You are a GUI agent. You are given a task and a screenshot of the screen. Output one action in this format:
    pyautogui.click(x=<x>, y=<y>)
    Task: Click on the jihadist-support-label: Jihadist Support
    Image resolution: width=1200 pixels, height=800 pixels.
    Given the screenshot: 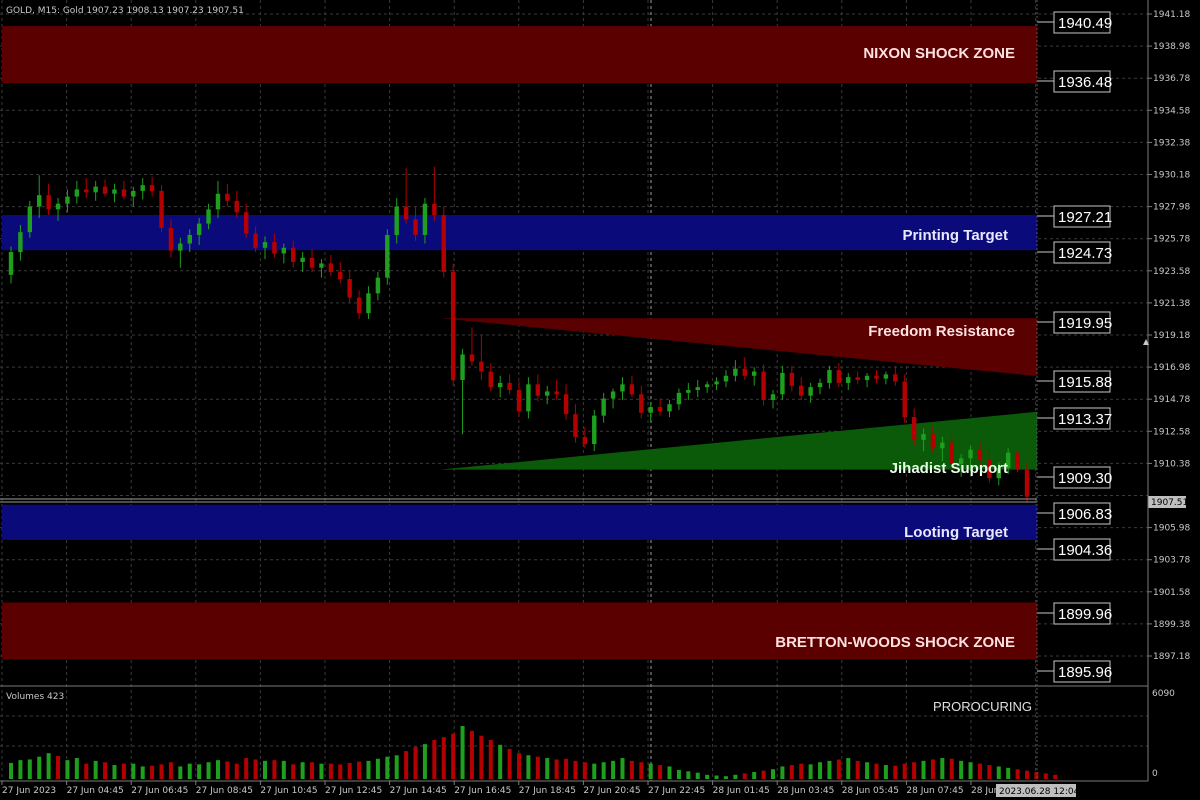 What is the action you would take?
    pyautogui.click(x=949, y=468)
    